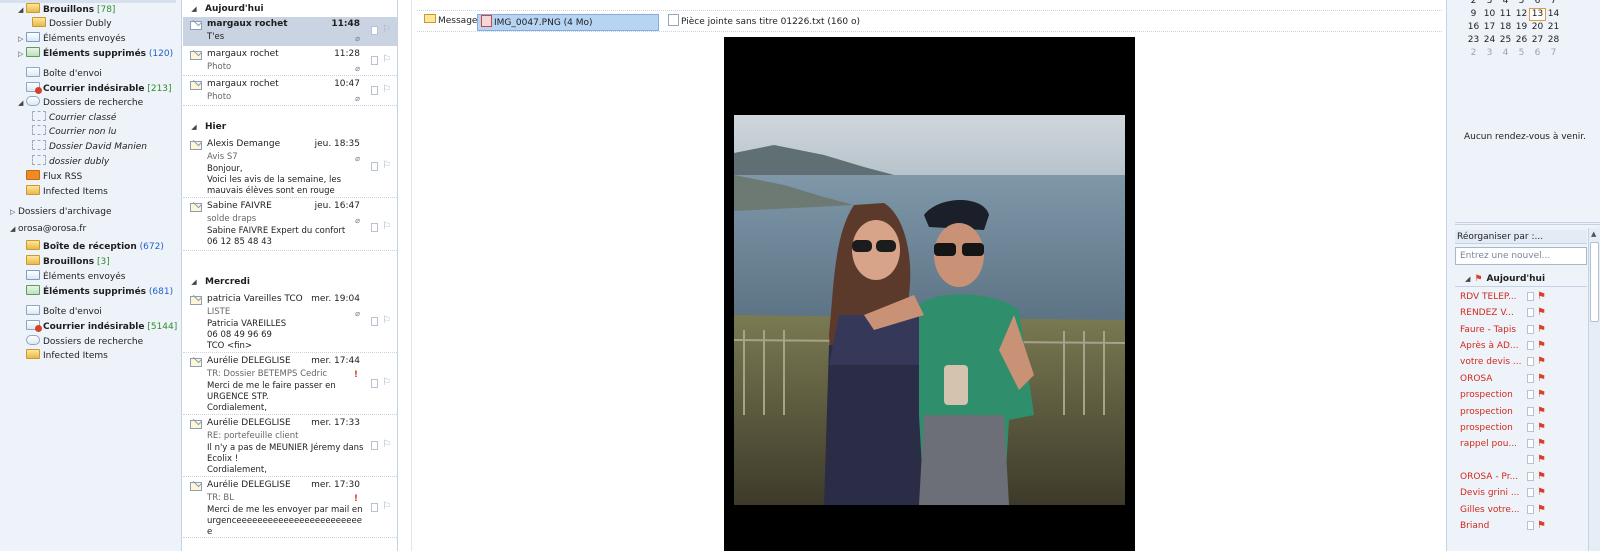 The width and height of the screenshot is (1600, 551). Describe the element at coordinates (1505, 40) in the screenshot. I see `calendar-day: 25` at that location.